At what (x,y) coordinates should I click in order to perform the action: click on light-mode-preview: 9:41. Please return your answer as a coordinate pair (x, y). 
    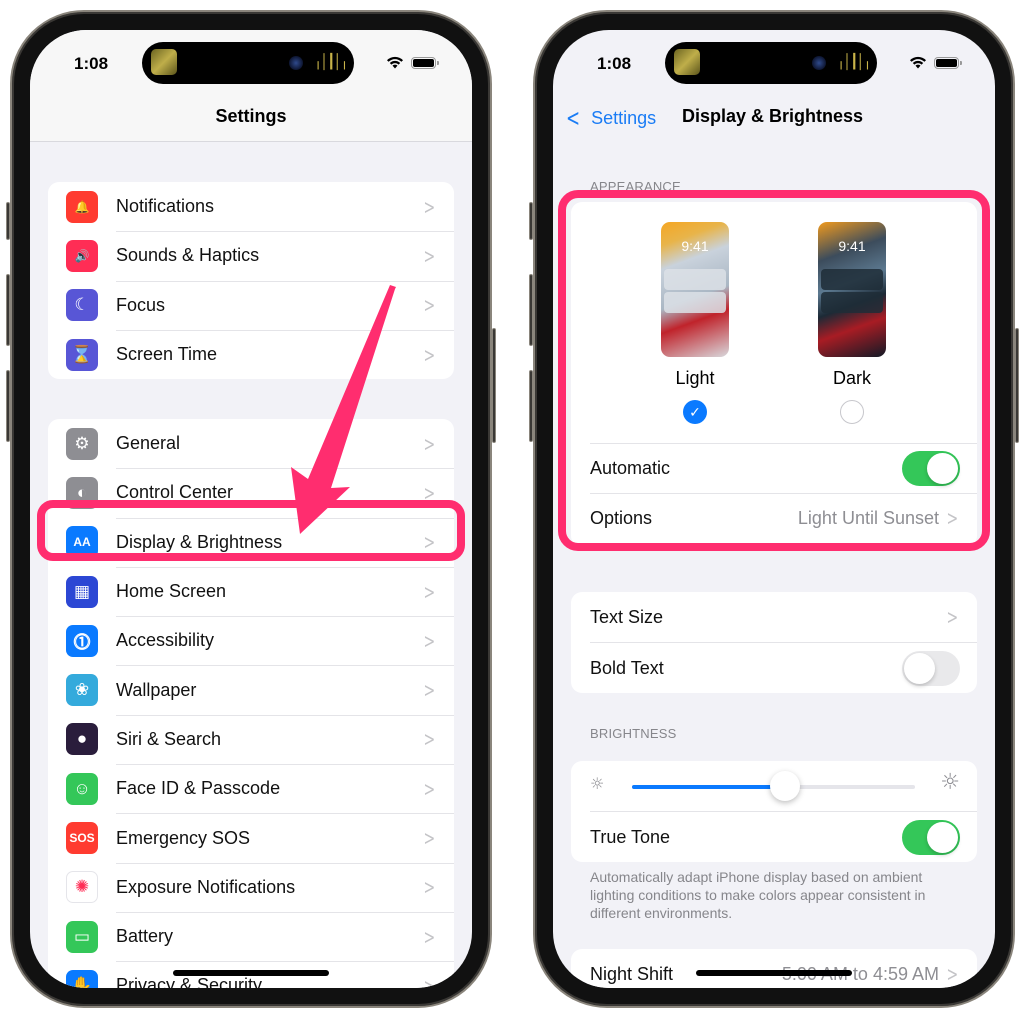
    Looking at the image, I should click on (695, 289).